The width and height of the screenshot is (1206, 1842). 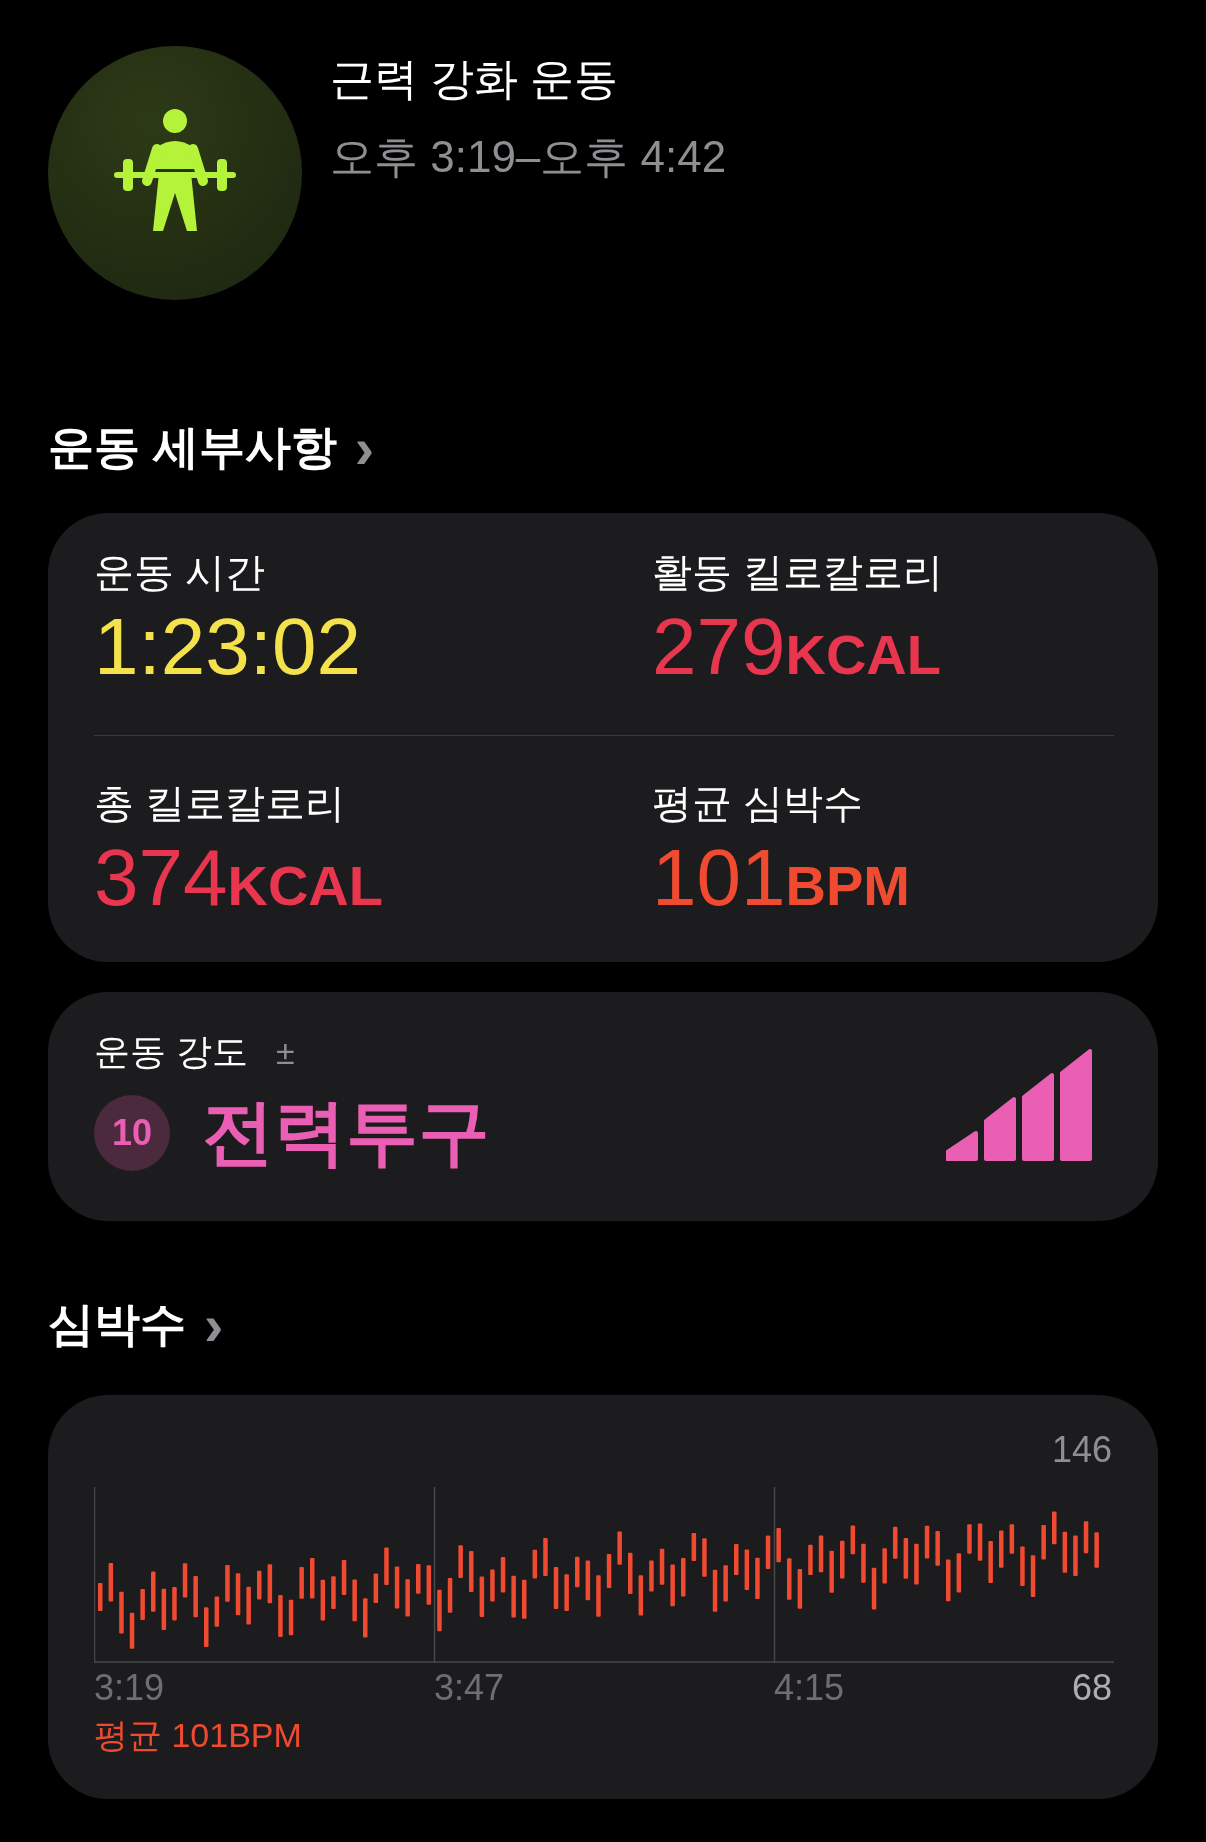 I want to click on intensity-label: 운동 강도, so click(x=171, y=1052).